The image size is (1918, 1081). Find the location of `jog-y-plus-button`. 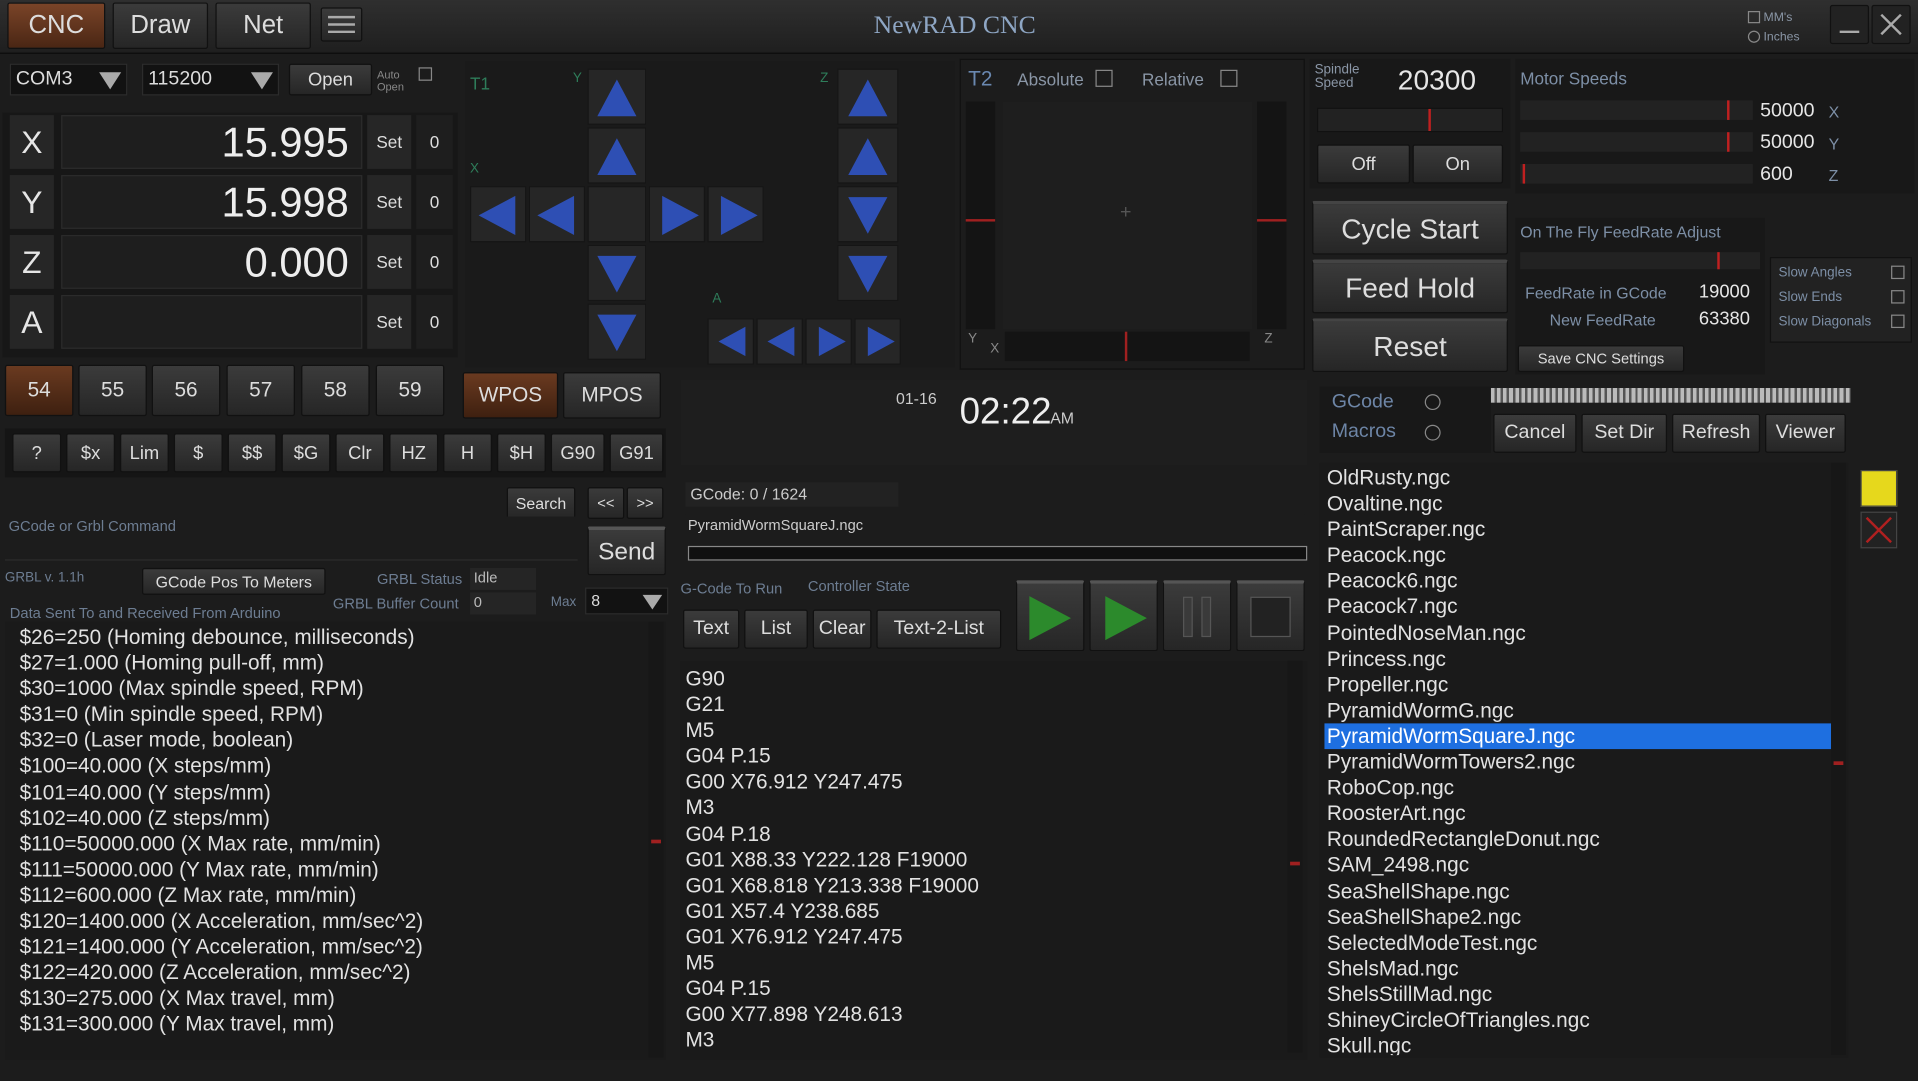

jog-y-plus-button is located at coordinates (617, 155).